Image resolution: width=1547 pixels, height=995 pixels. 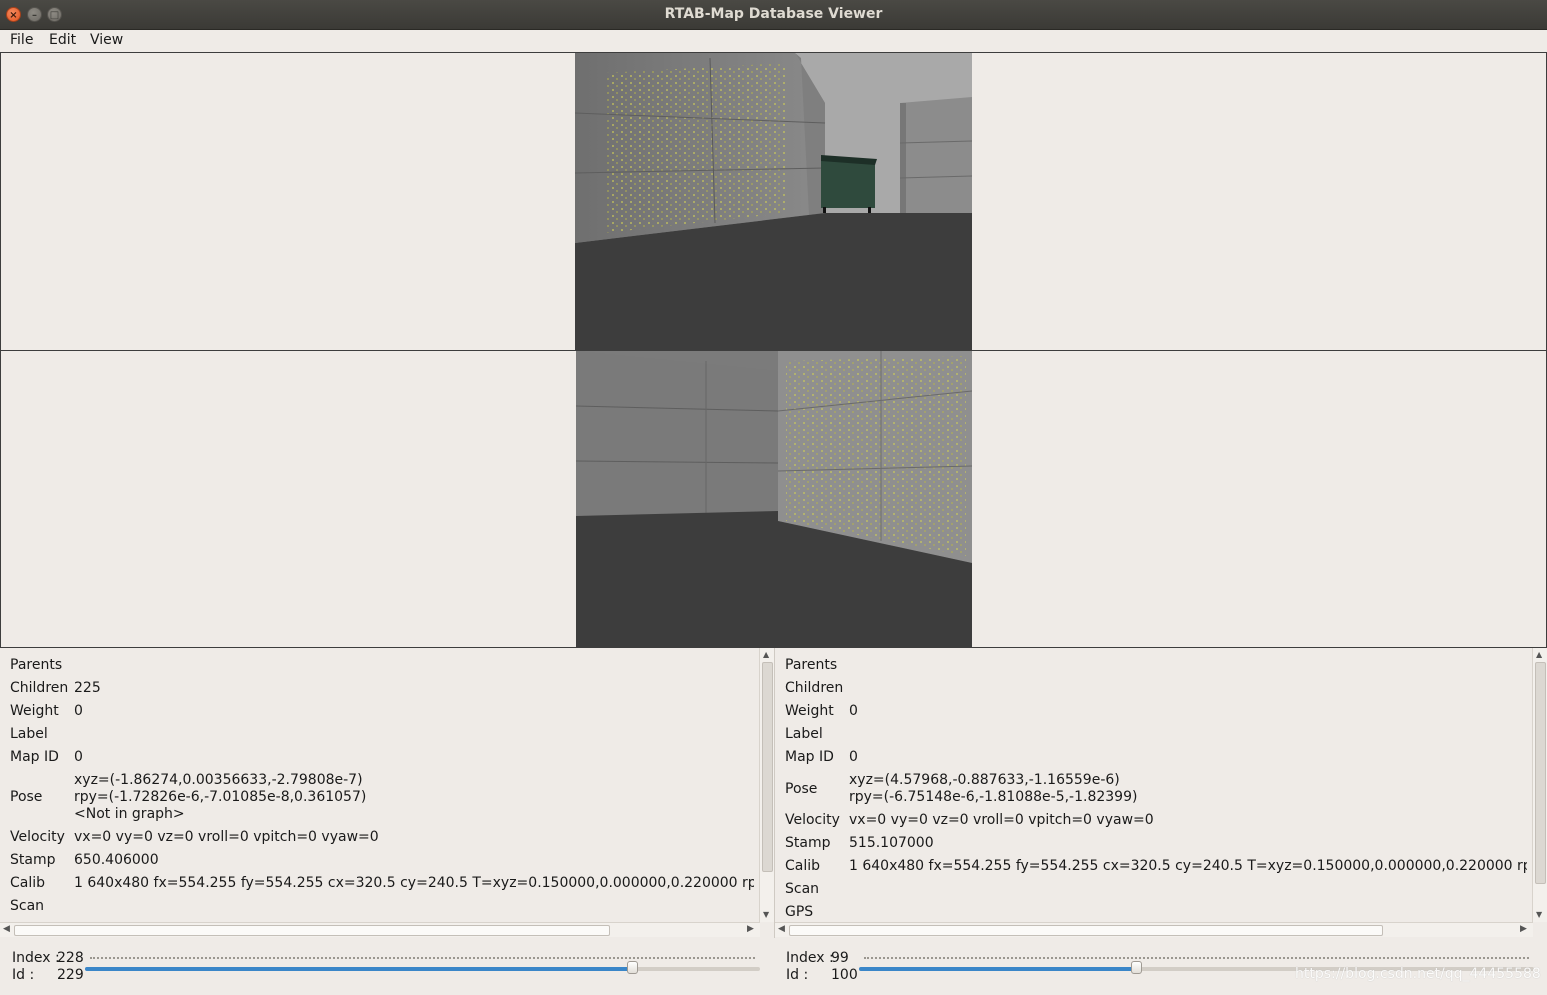 I want to click on index-value: 99, so click(x=840, y=958).